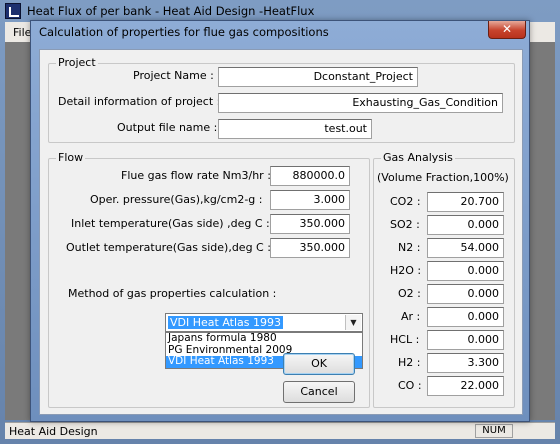 This screenshot has width=560, height=444. Describe the element at coordinates (409, 293) in the screenshot. I see `o2-label: O2 :` at that location.